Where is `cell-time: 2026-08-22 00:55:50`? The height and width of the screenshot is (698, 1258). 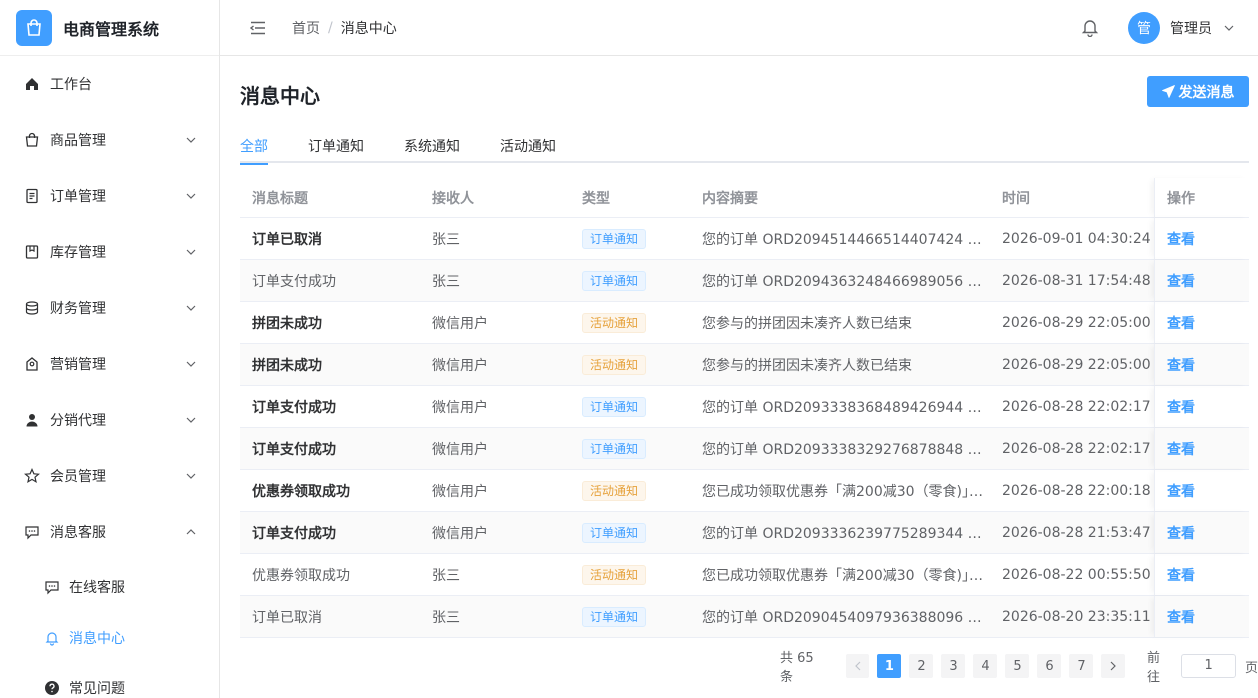 cell-time: 2026-08-22 00:55:50 is located at coordinates (1076, 574).